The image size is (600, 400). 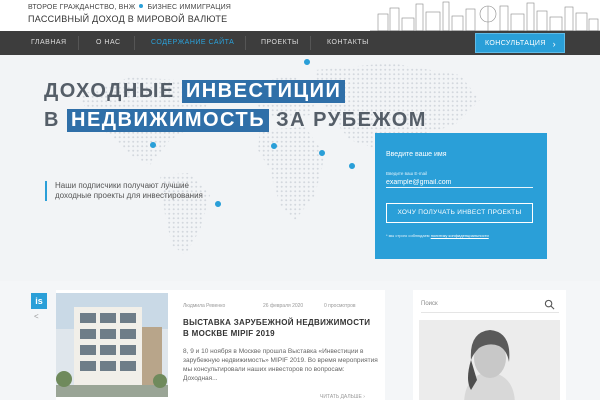 I want to click on tagline-part-business: БИЗНЕС ИММИГРАЦИЯ, so click(x=189, y=7).